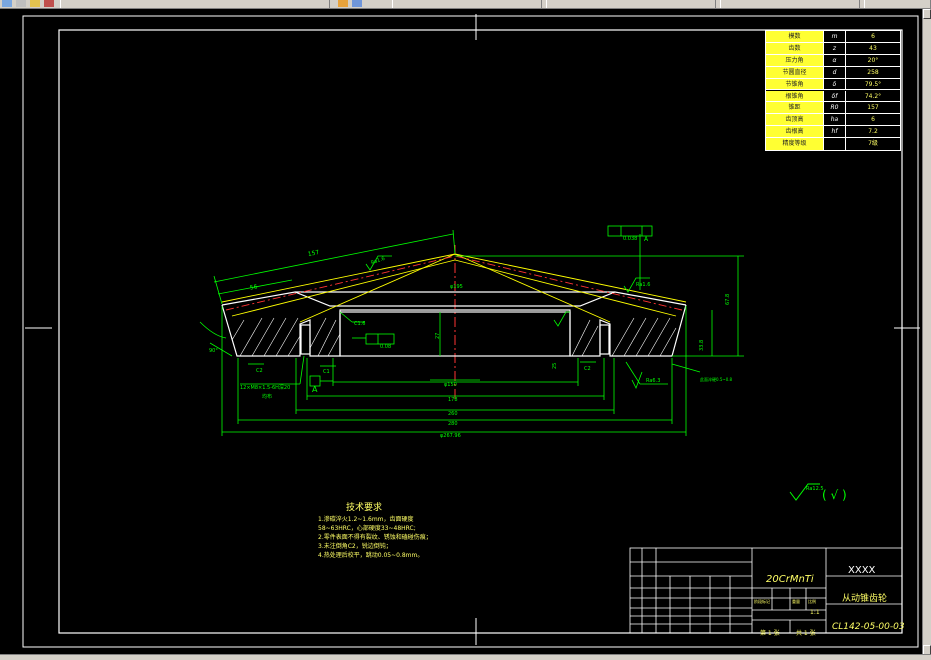 Image resolution: width=931 pixels, height=660 pixels. Describe the element at coordinates (454, 324) in the screenshot. I see `gear-section-outline` at that location.